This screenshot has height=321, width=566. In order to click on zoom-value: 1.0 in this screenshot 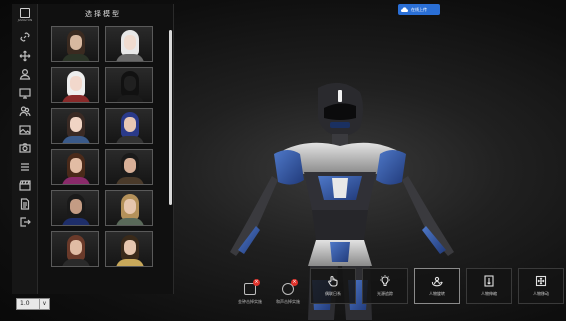, I will do `click(25, 303)`.